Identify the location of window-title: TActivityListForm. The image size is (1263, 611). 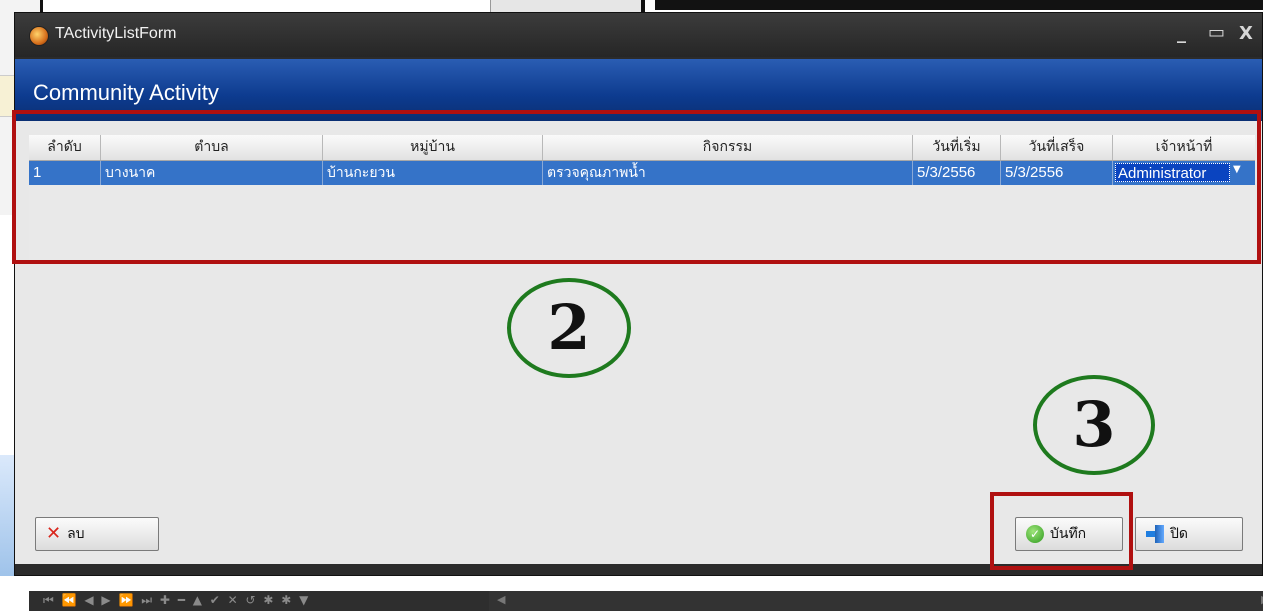
(116, 33).